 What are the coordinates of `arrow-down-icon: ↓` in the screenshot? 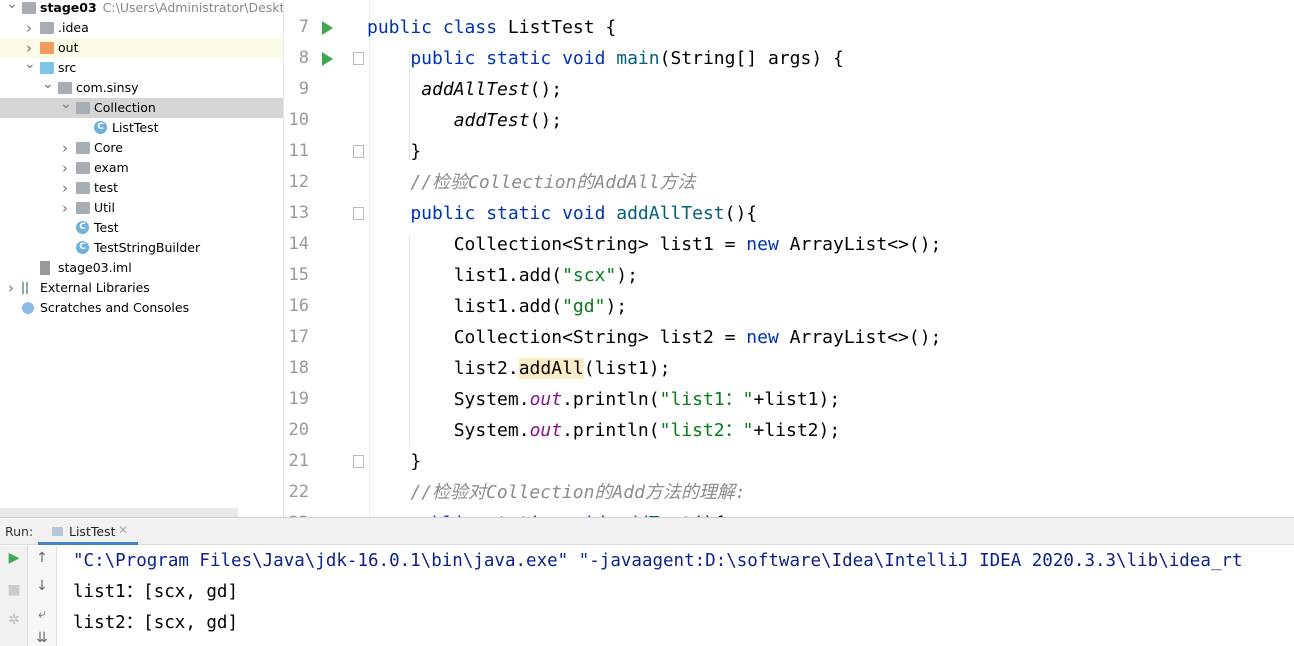 It's located at (42, 586).